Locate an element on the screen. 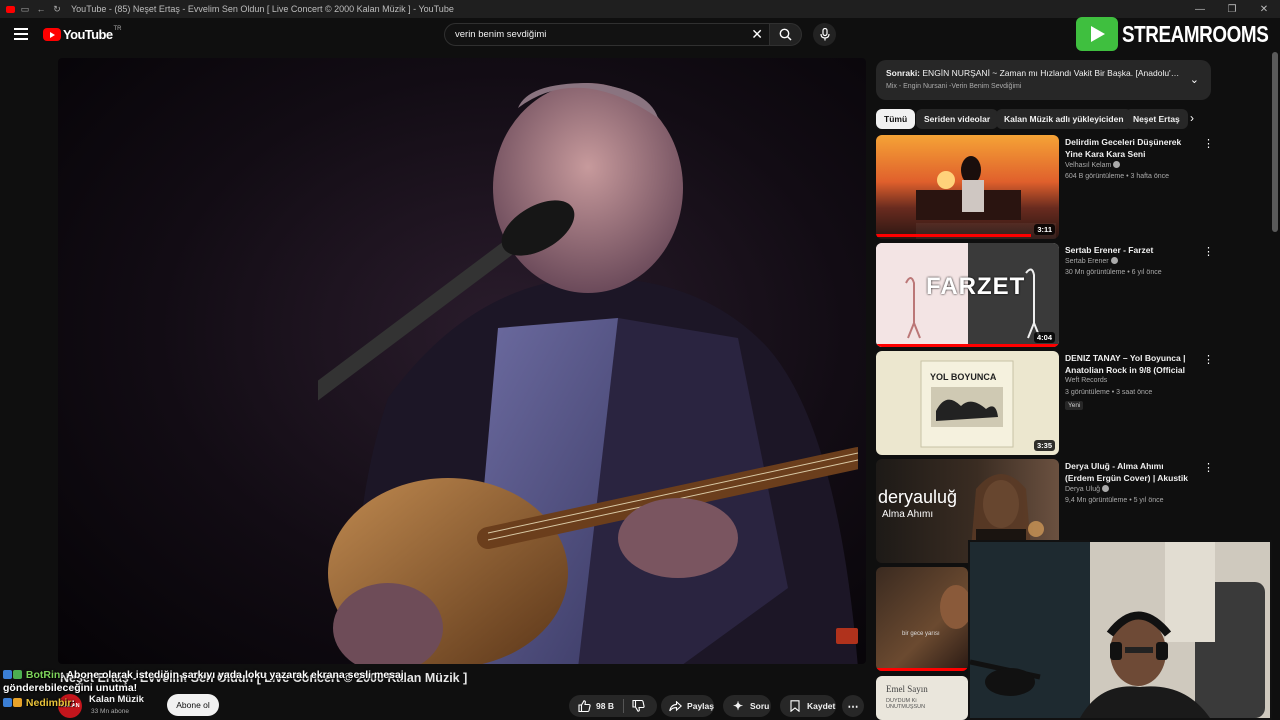 This screenshot has width=1280, height=720. video-thumbnail: Emel Sayın DUYDUM Ki UNUTMUŞSUN is located at coordinates (922, 698).